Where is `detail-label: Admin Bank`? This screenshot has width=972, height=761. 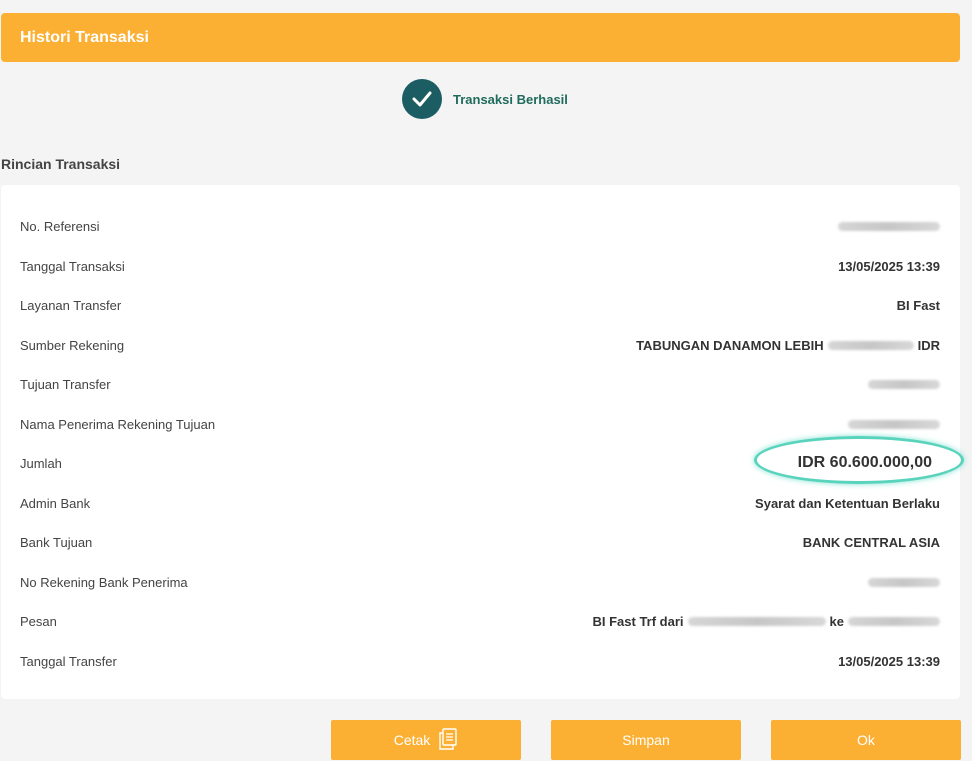
detail-label: Admin Bank is located at coordinates (55, 503).